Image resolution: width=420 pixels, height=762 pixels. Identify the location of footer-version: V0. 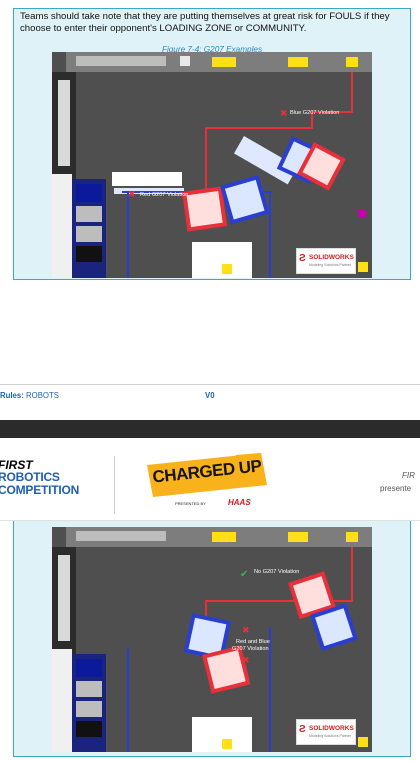
(210, 395).